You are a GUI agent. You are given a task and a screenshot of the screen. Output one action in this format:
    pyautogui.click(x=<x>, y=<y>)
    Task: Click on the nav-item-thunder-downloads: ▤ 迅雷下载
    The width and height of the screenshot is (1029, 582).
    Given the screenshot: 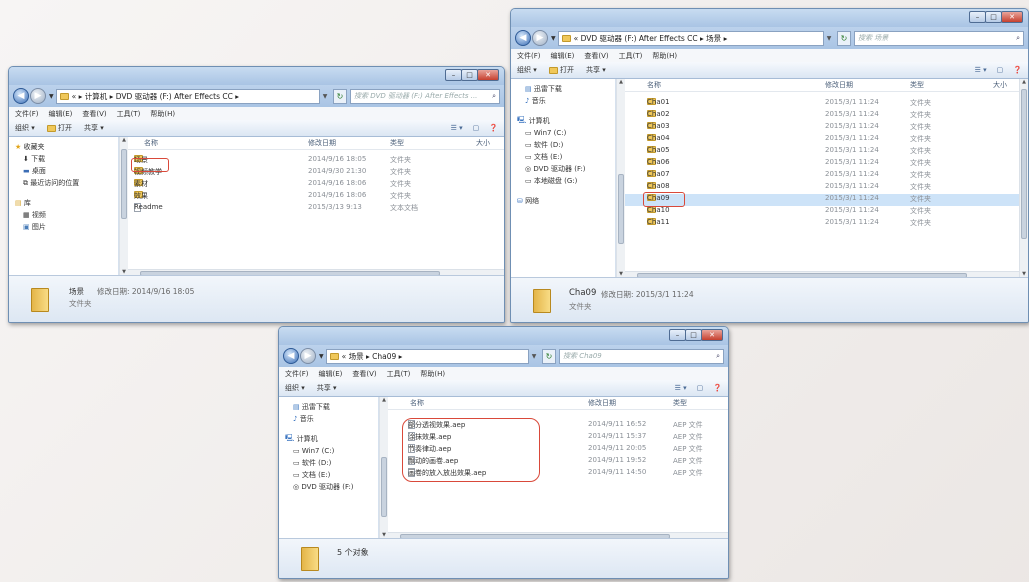 What is the action you would take?
    pyautogui.click(x=328, y=407)
    